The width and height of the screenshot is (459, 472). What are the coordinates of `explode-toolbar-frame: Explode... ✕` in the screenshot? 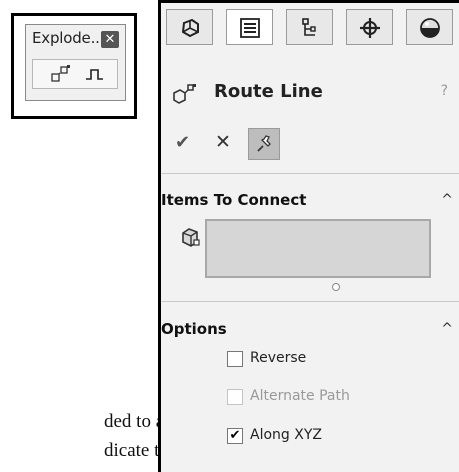 It's located at (74, 66).